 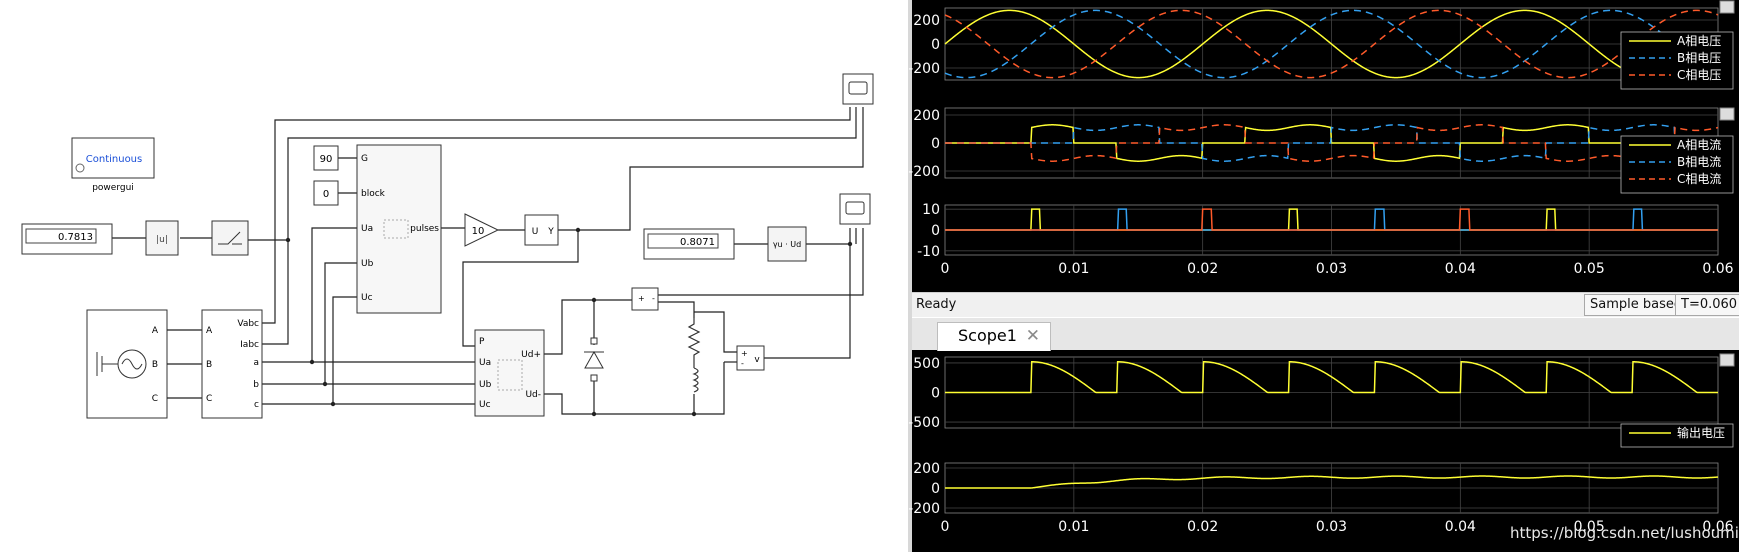 What do you see at coordinates (750, 358) in the screenshot?
I see `voltmeter-block: + - v` at bounding box center [750, 358].